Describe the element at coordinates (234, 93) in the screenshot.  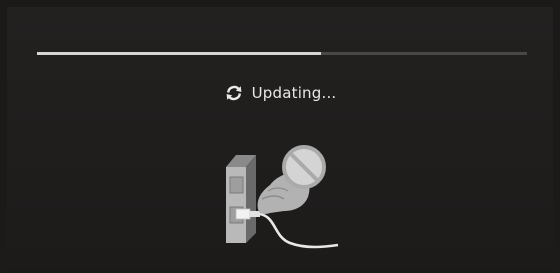
I see `refresh-icon` at that location.